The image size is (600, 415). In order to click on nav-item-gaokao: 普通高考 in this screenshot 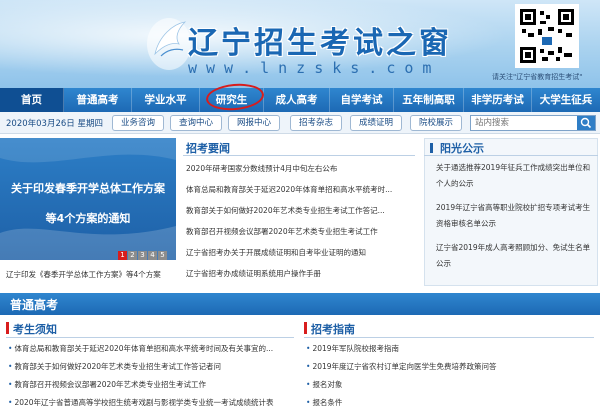, I will do `click(98, 100)`.